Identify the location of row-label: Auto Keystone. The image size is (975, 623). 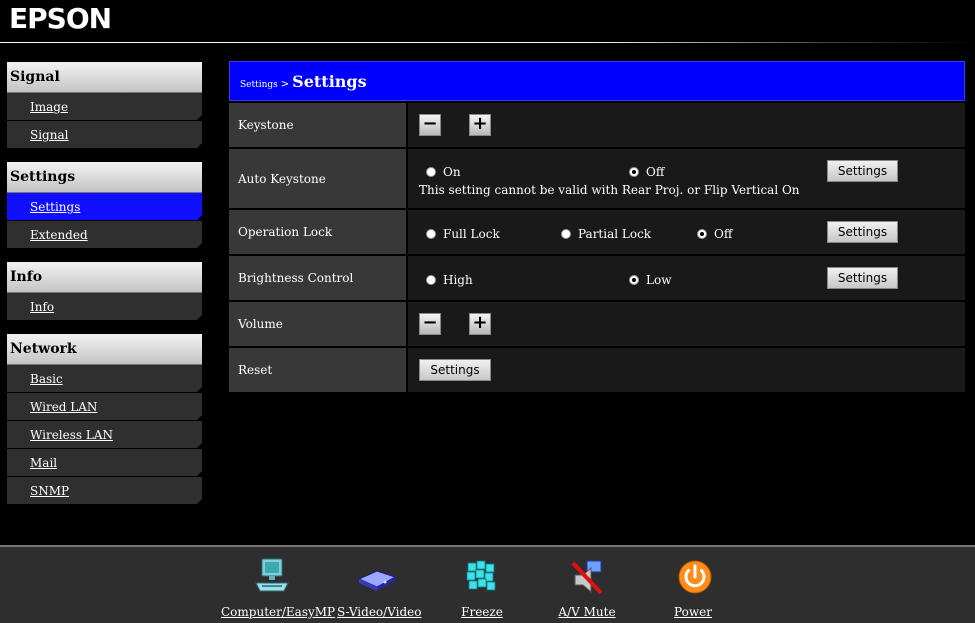
(317, 178).